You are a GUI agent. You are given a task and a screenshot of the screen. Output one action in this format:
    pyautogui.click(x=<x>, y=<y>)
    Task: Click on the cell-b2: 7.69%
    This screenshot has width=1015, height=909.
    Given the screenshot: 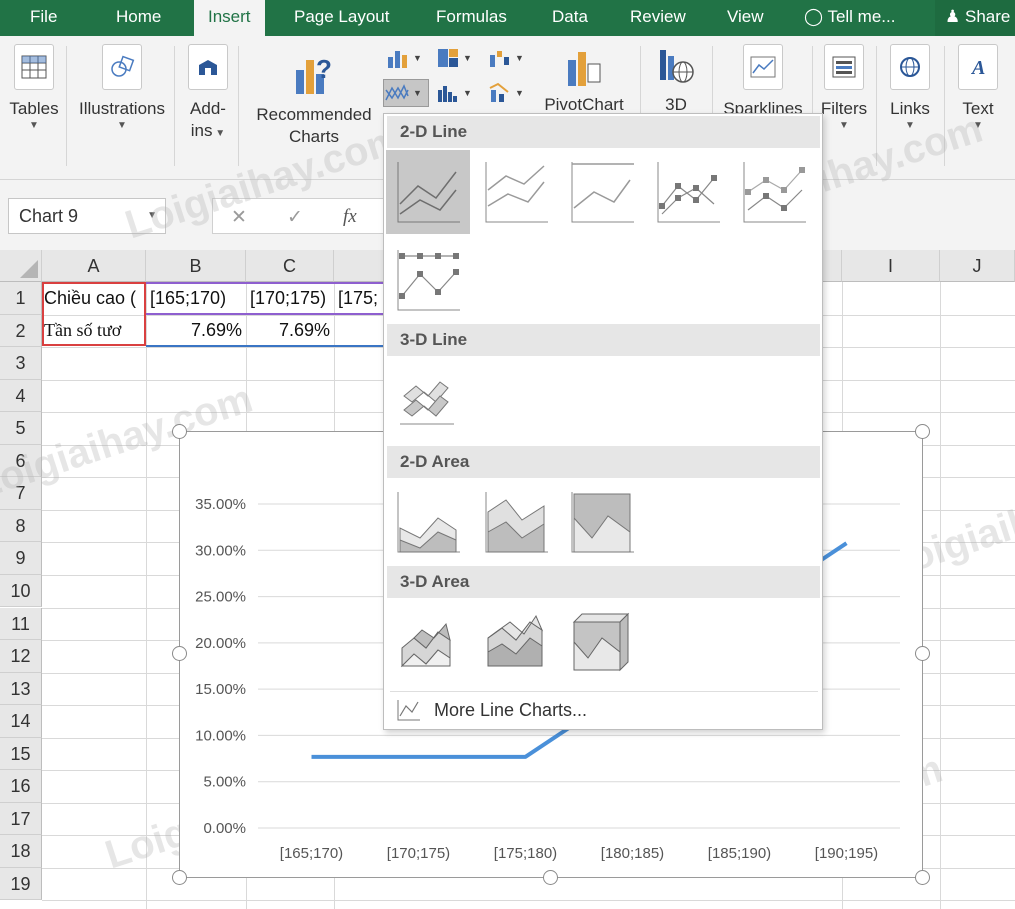 What is the action you would take?
    pyautogui.click(x=196, y=331)
    